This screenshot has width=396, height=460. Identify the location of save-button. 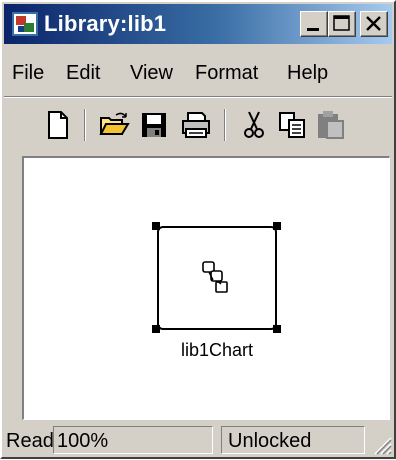
(154, 125).